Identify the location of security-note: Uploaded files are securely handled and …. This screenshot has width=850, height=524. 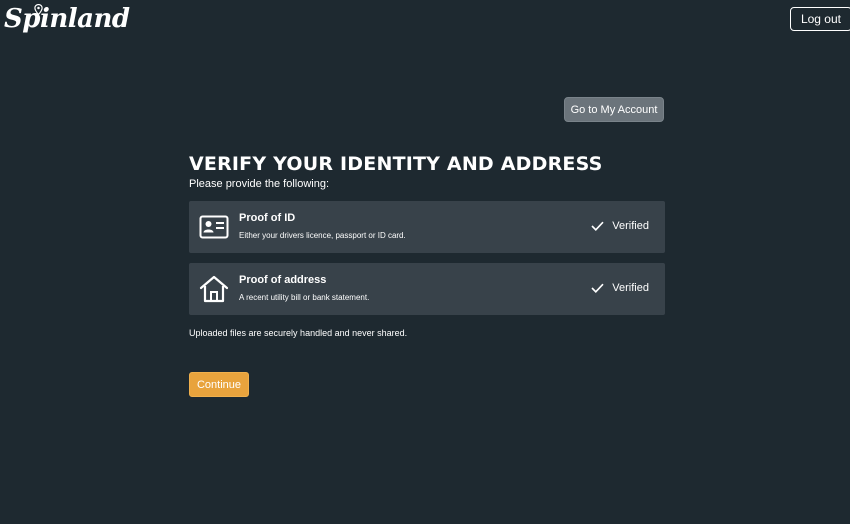
(298, 333).